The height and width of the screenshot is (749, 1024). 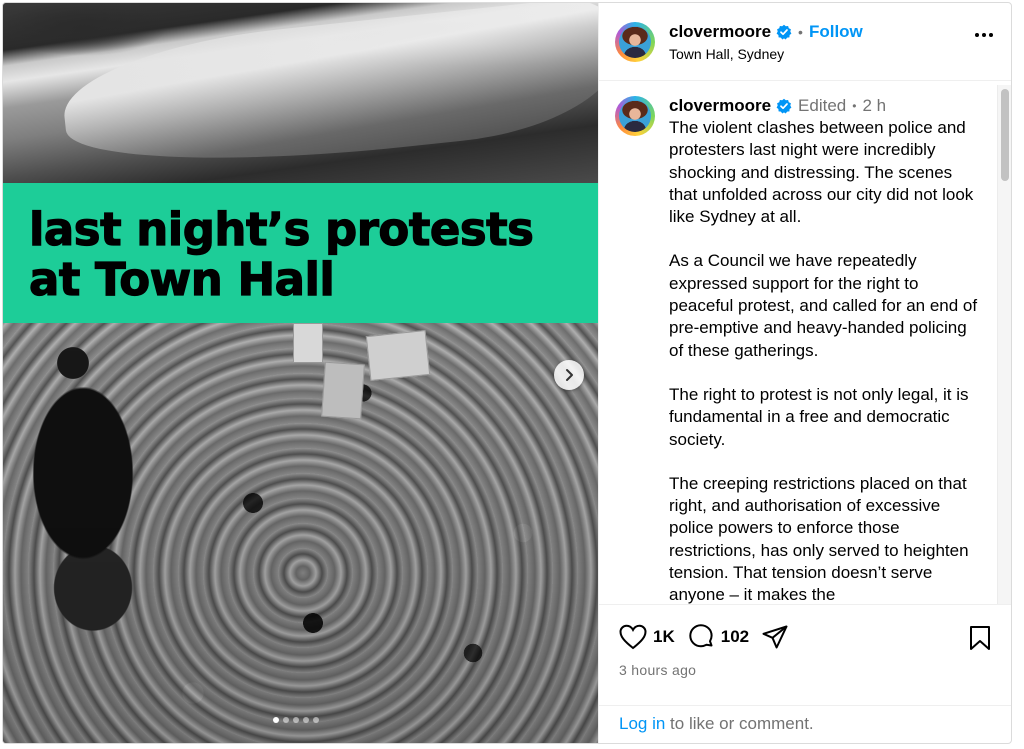 What do you see at coordinates (633, 637) in the screenshot?
I see `heart-icon` at bounding box center [633, 637].